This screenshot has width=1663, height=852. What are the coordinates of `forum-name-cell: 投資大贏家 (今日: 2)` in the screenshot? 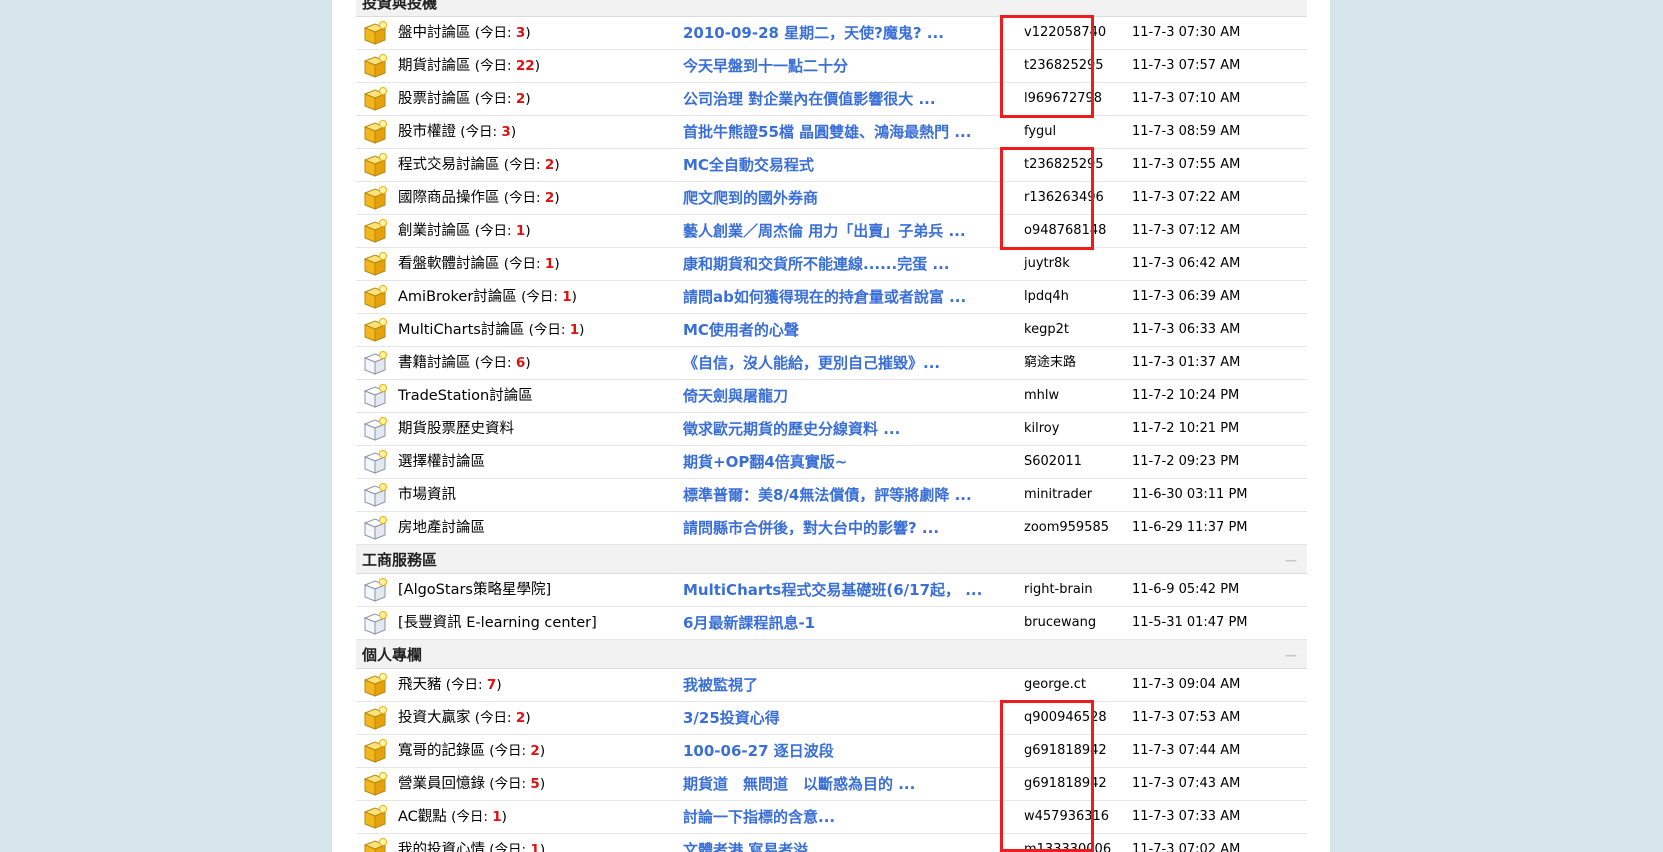 It's located at (464, 718).